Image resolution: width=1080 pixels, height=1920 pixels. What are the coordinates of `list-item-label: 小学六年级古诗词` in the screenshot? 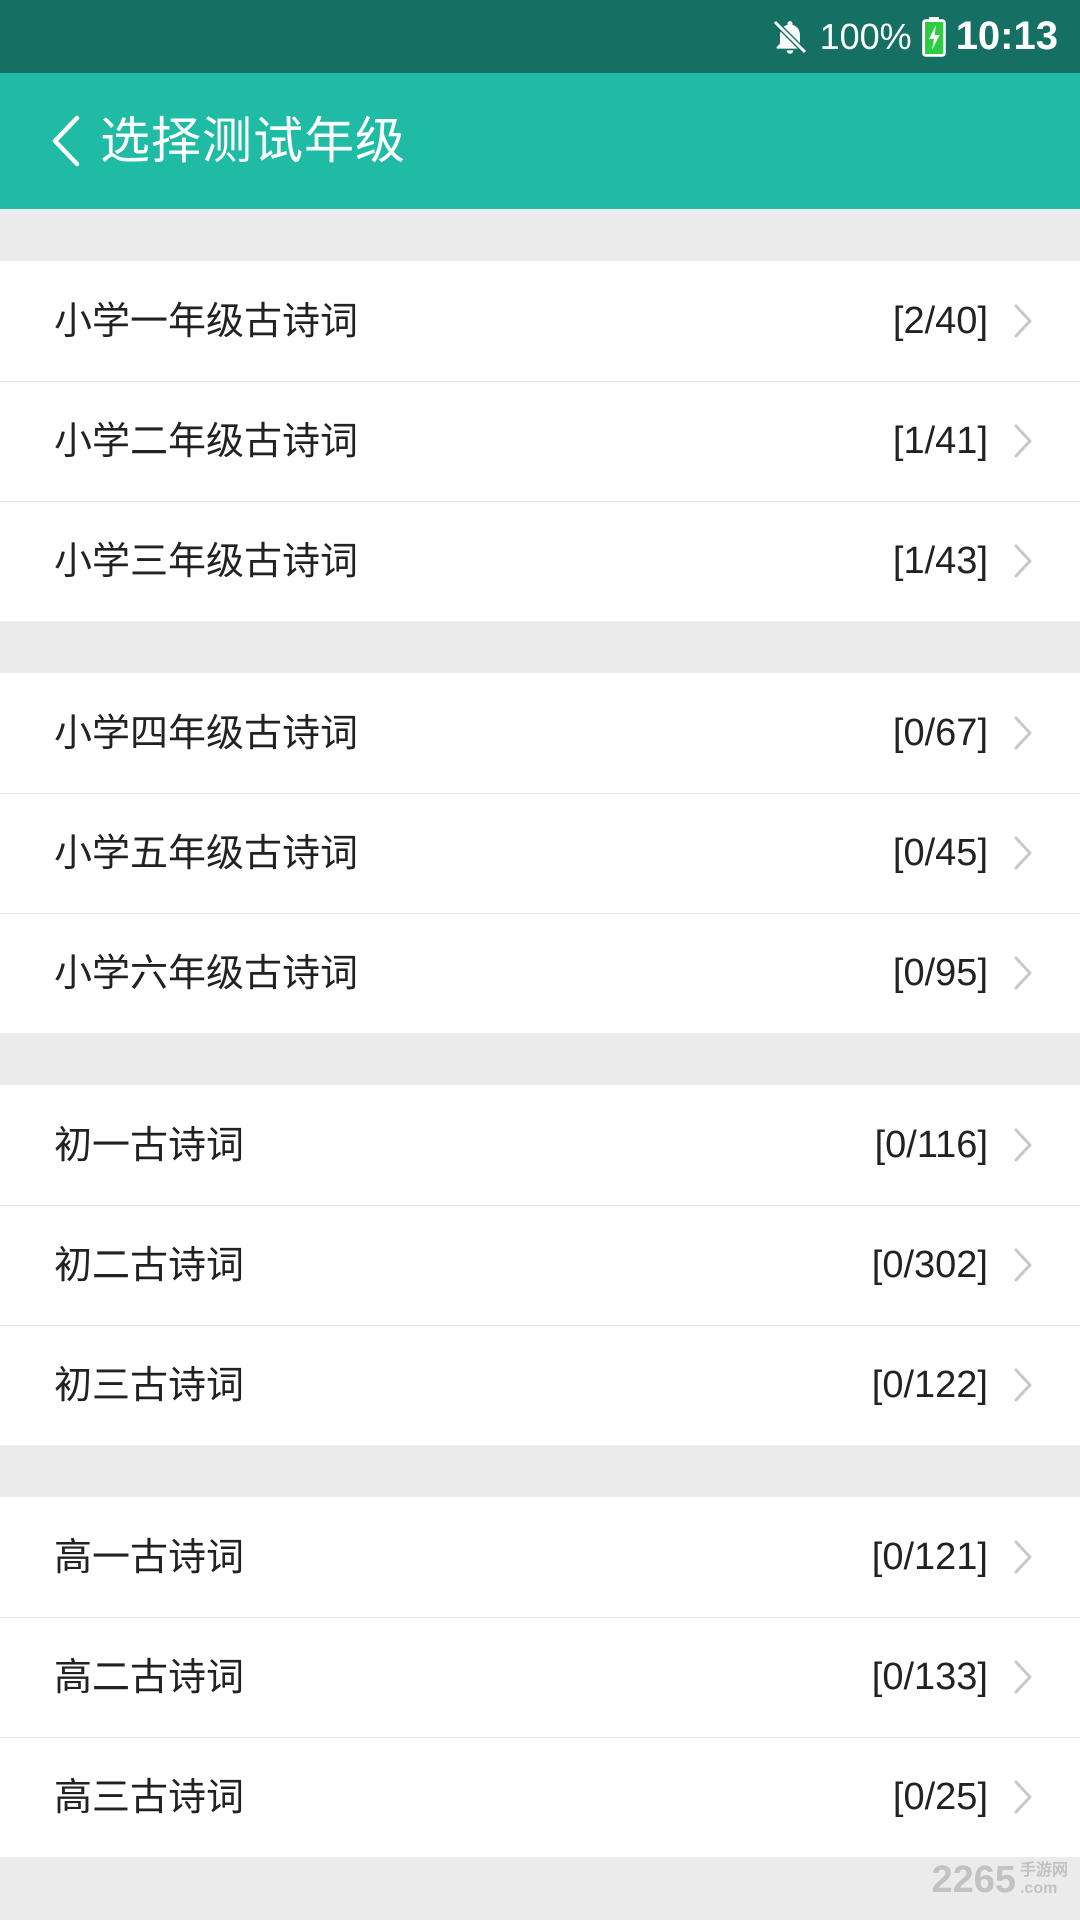 It's located at (206, 973).